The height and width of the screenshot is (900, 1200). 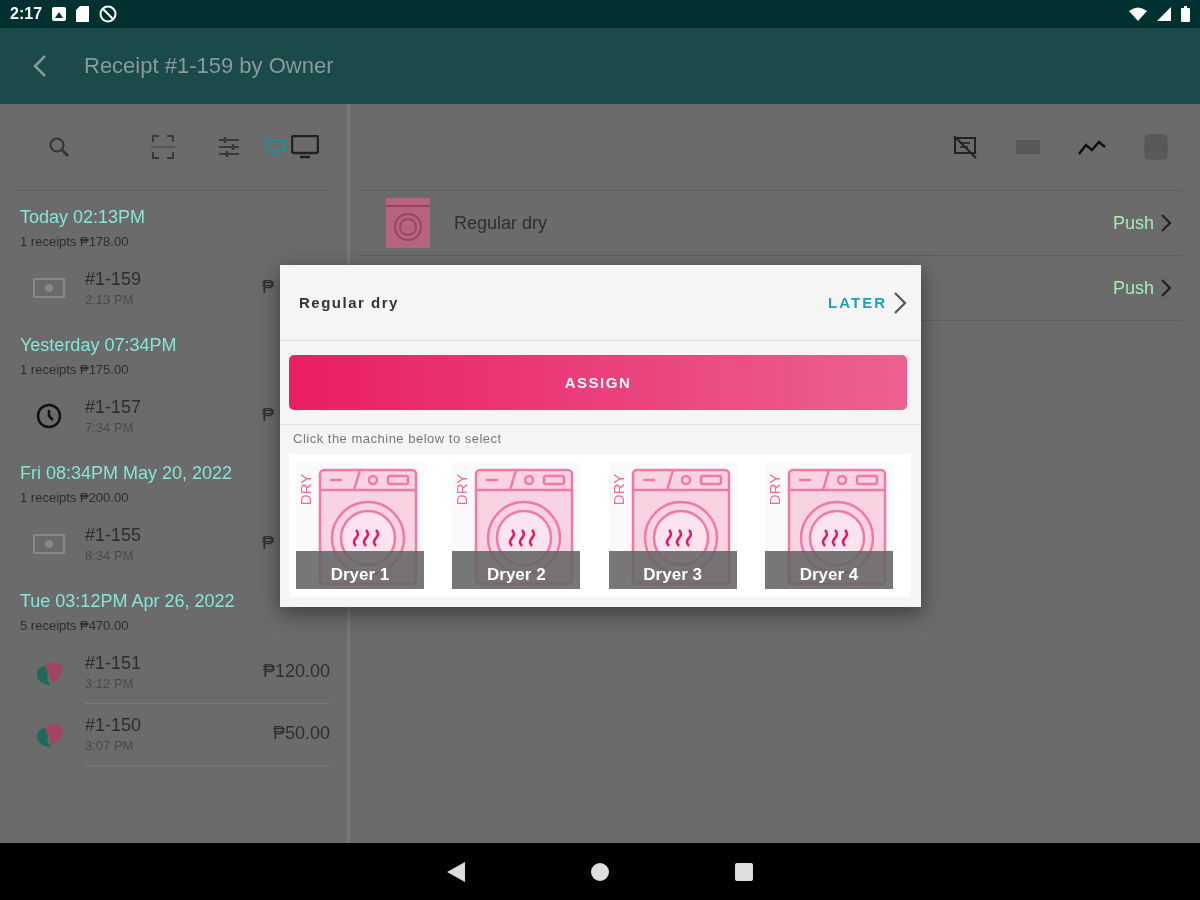 I want to click on home-nav-icon, so click(x=600, y=871).